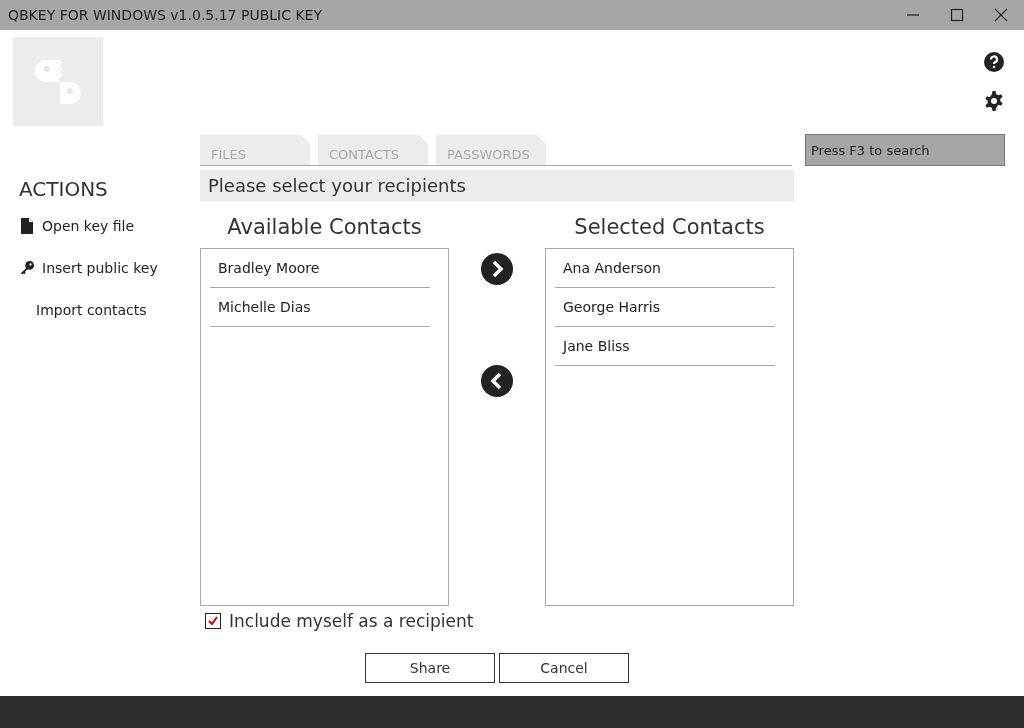  I want to click on move-right-icon, so click(497, 269).